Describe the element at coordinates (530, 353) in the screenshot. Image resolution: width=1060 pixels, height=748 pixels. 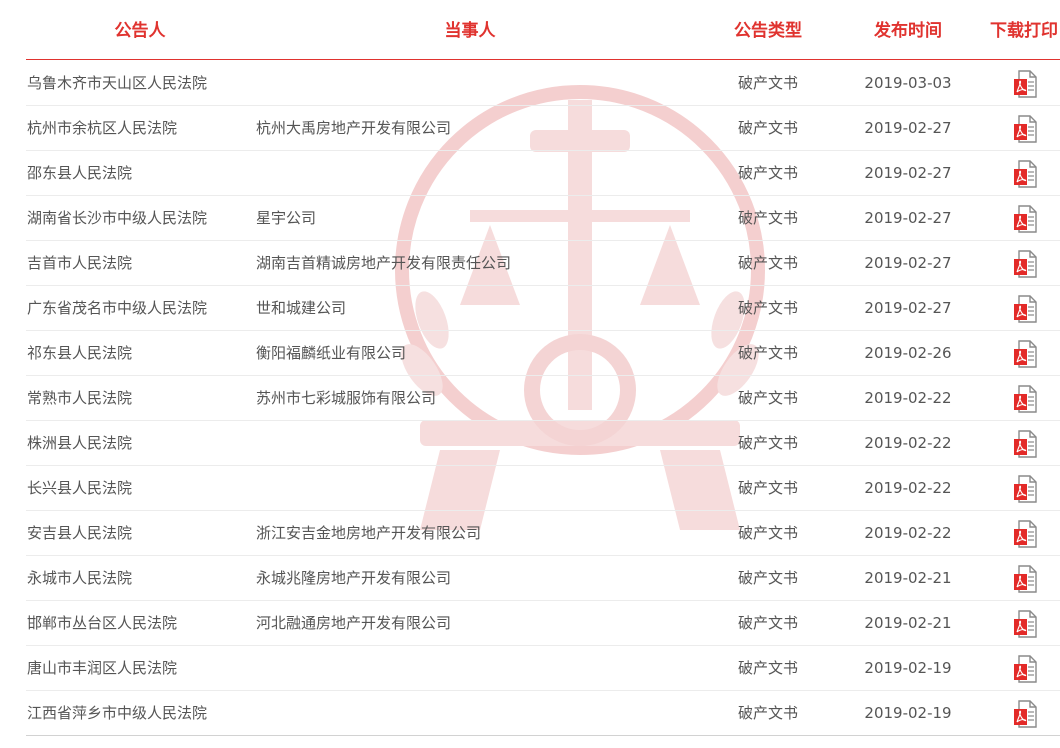
I see `table-row: 祁东县人民法院 衡阳福麟纸业有限公司 破产文书 2019-02-26` at that location.